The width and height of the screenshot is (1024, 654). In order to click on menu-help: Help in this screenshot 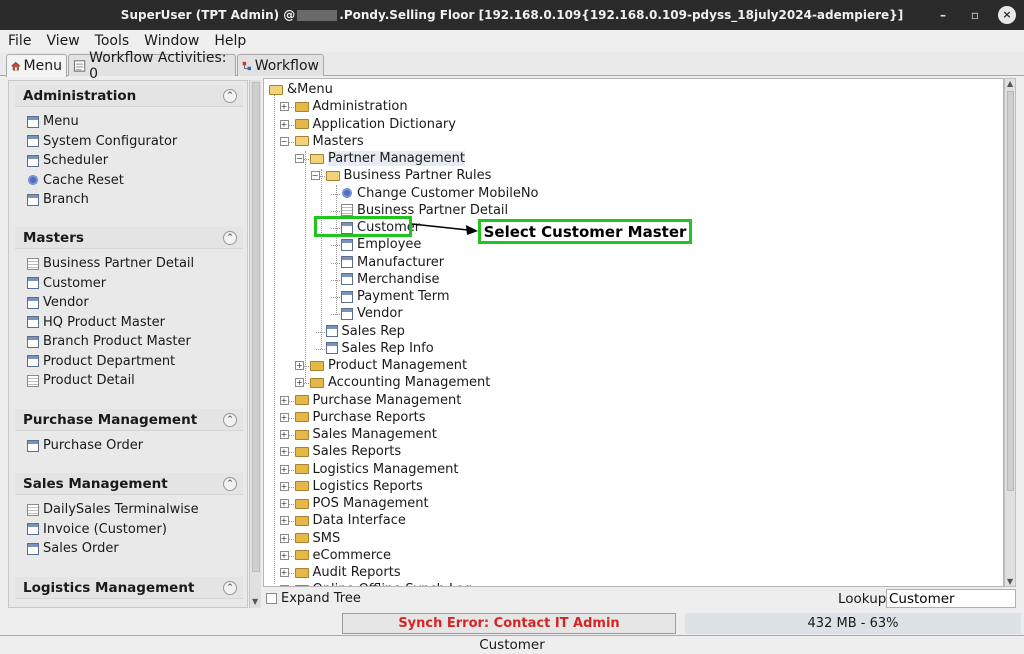, I will do `click(230, 41)`.